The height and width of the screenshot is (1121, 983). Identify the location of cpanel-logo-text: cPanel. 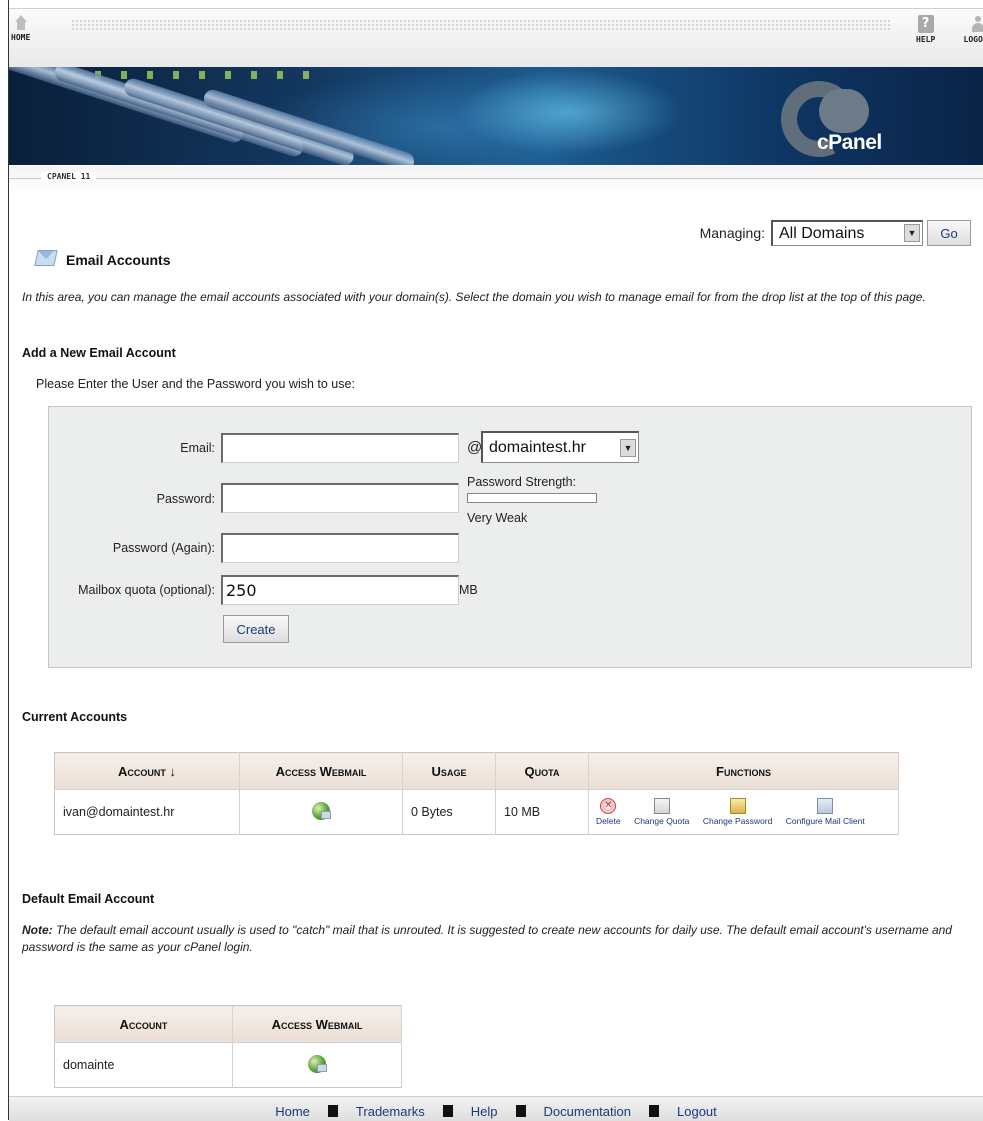
(849, 142).